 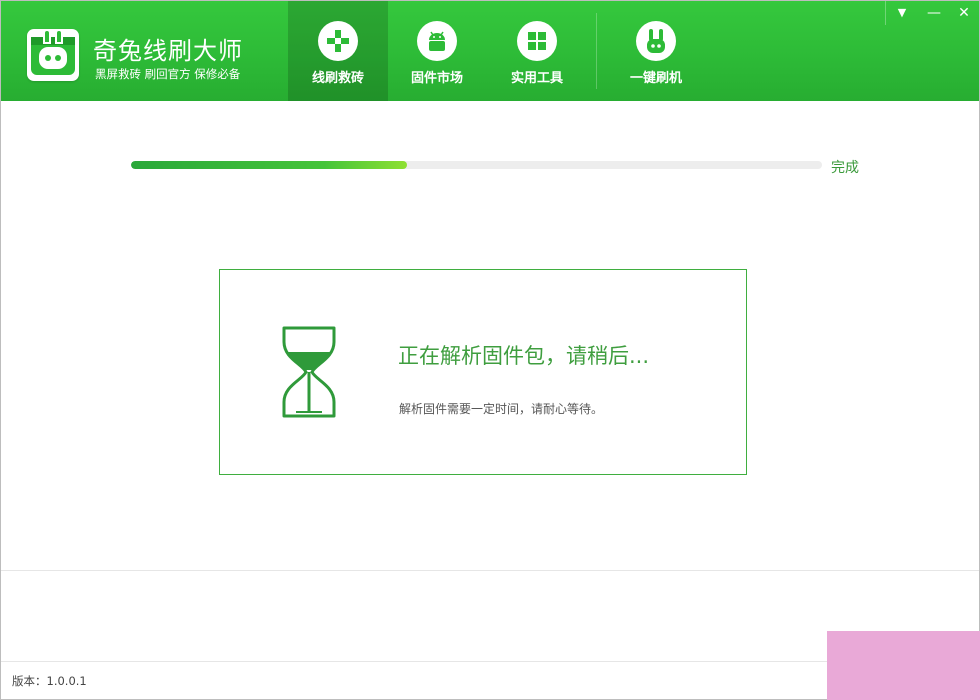 I want to click on tab-flash-rescue: 线刷救砖, so click(x=338, y=51).